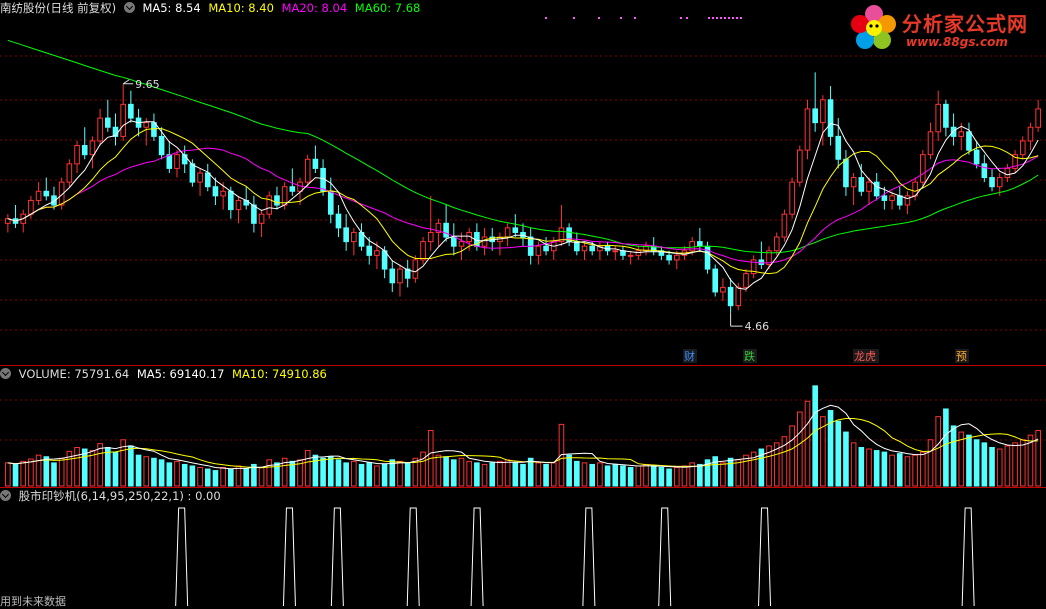 Image resolution: width=1046 pixels, height=609 pixels. I want to click on ma60-label: MA60: 7.68, so click(387, 8).